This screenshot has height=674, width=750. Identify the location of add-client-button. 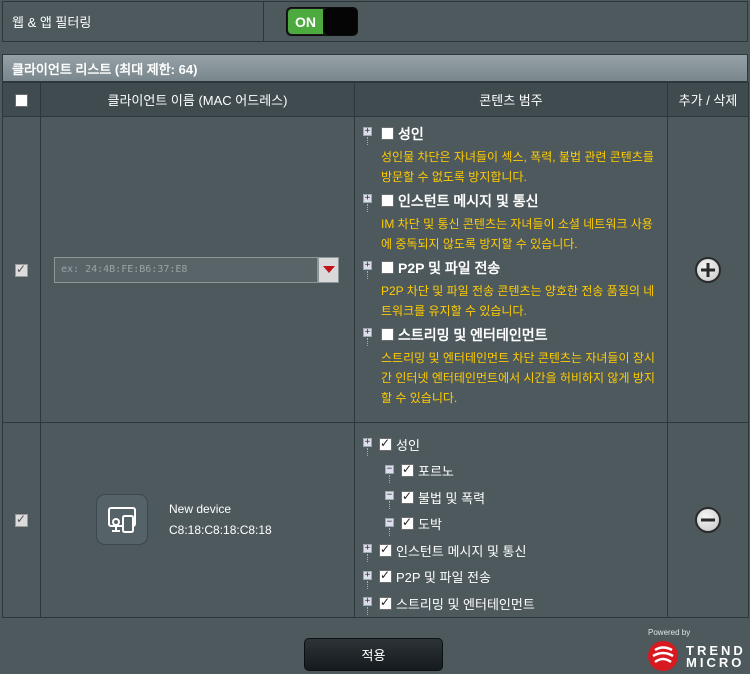
(708, 269).